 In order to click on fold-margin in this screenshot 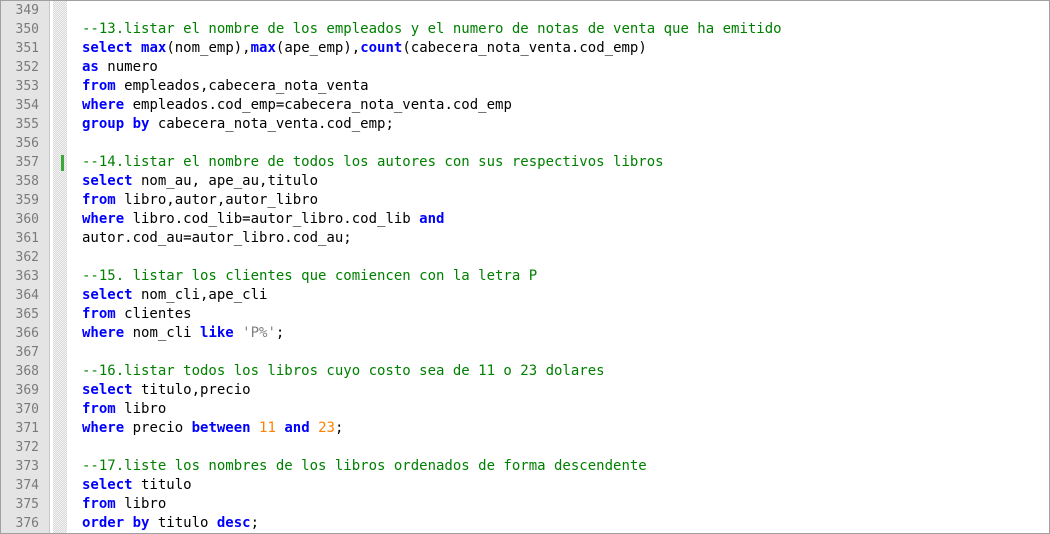, I will do `click(60, 267)`.